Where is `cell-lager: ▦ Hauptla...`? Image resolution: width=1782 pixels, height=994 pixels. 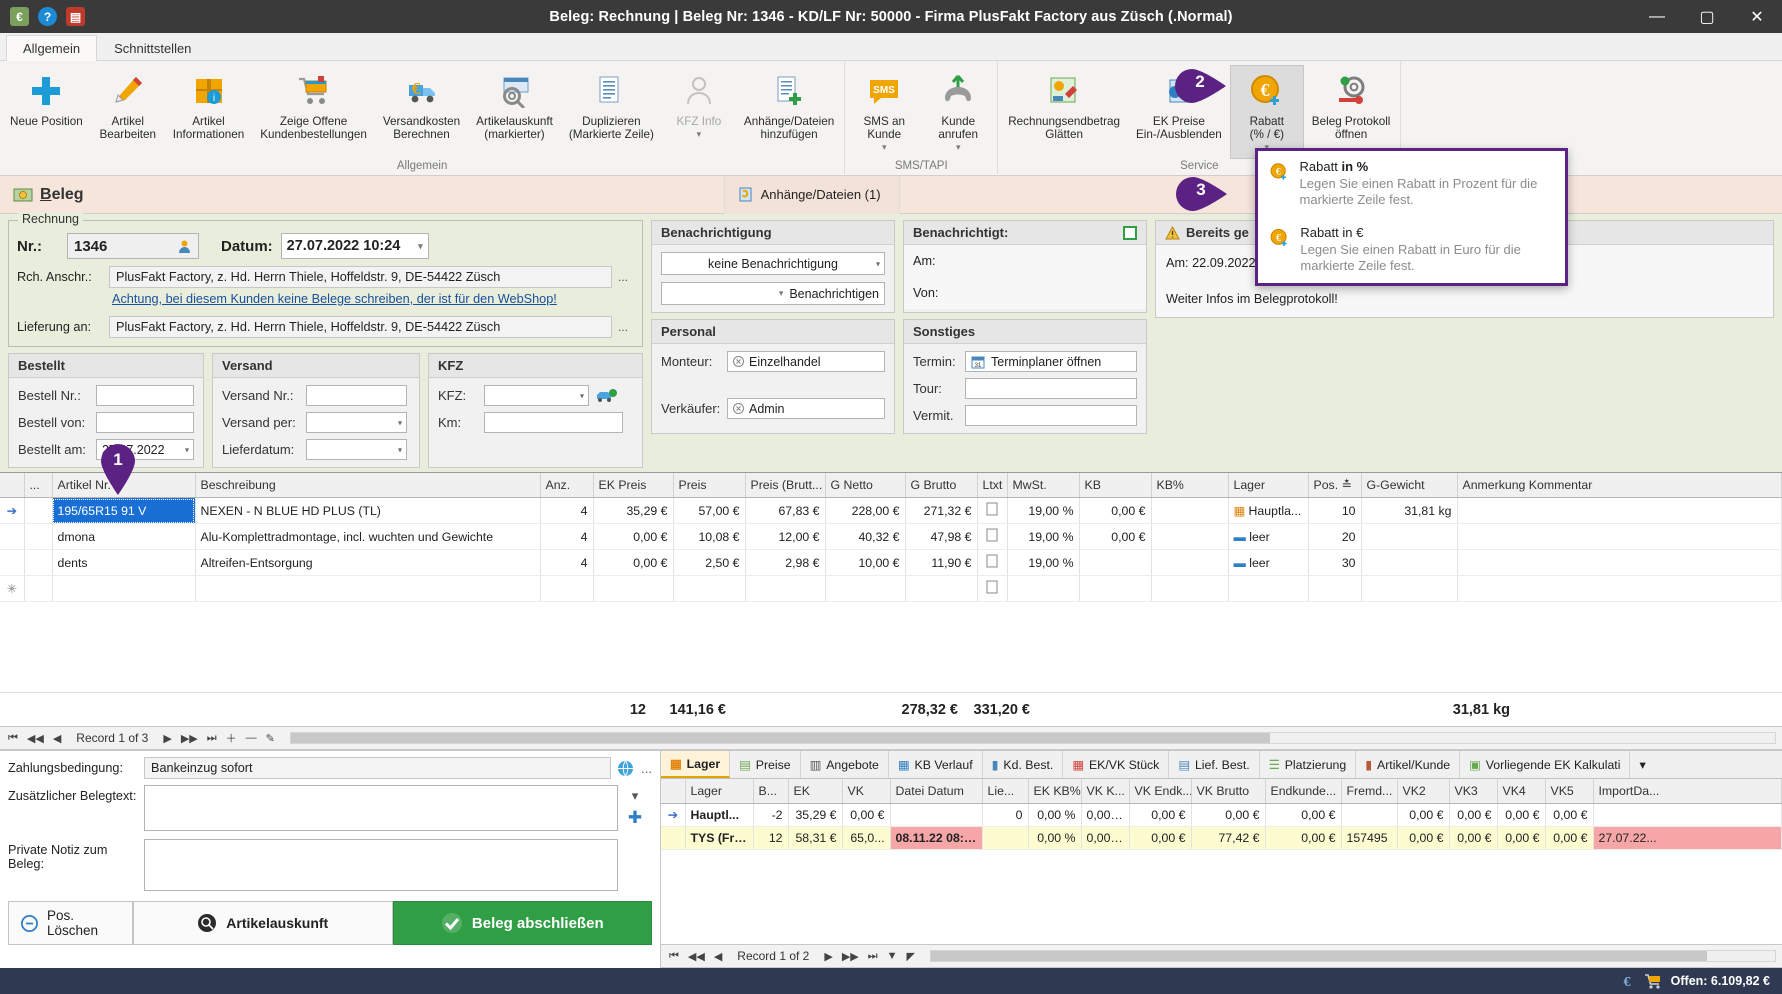
cell-lager: ▦ Hauptla... is located at coordinates (1268, 510).